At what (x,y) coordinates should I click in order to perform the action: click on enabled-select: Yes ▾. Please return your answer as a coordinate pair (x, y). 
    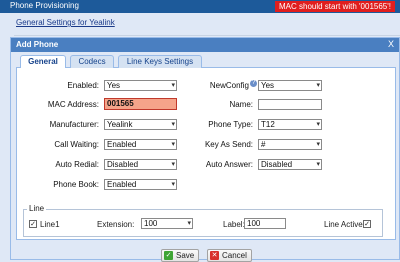
    Looking at the image, I should click on (140, 85).